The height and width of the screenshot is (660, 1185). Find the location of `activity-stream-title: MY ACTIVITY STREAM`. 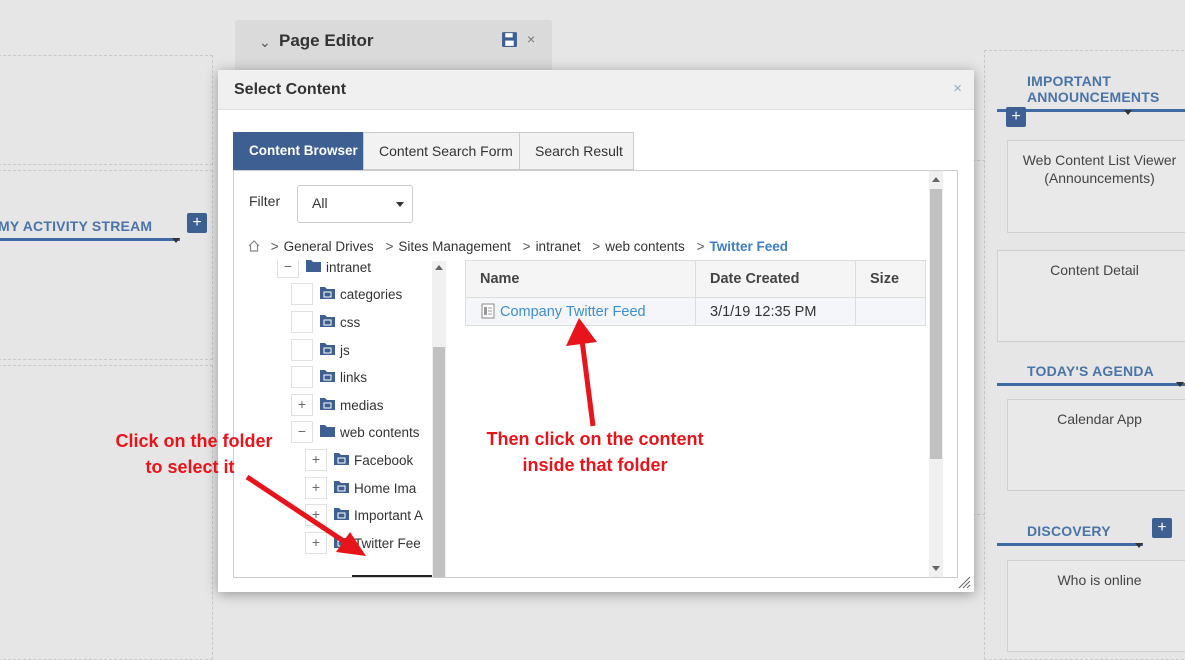

activity-stream-title: MY ACTIVITY STREAM is located at coordinates (90, 229).